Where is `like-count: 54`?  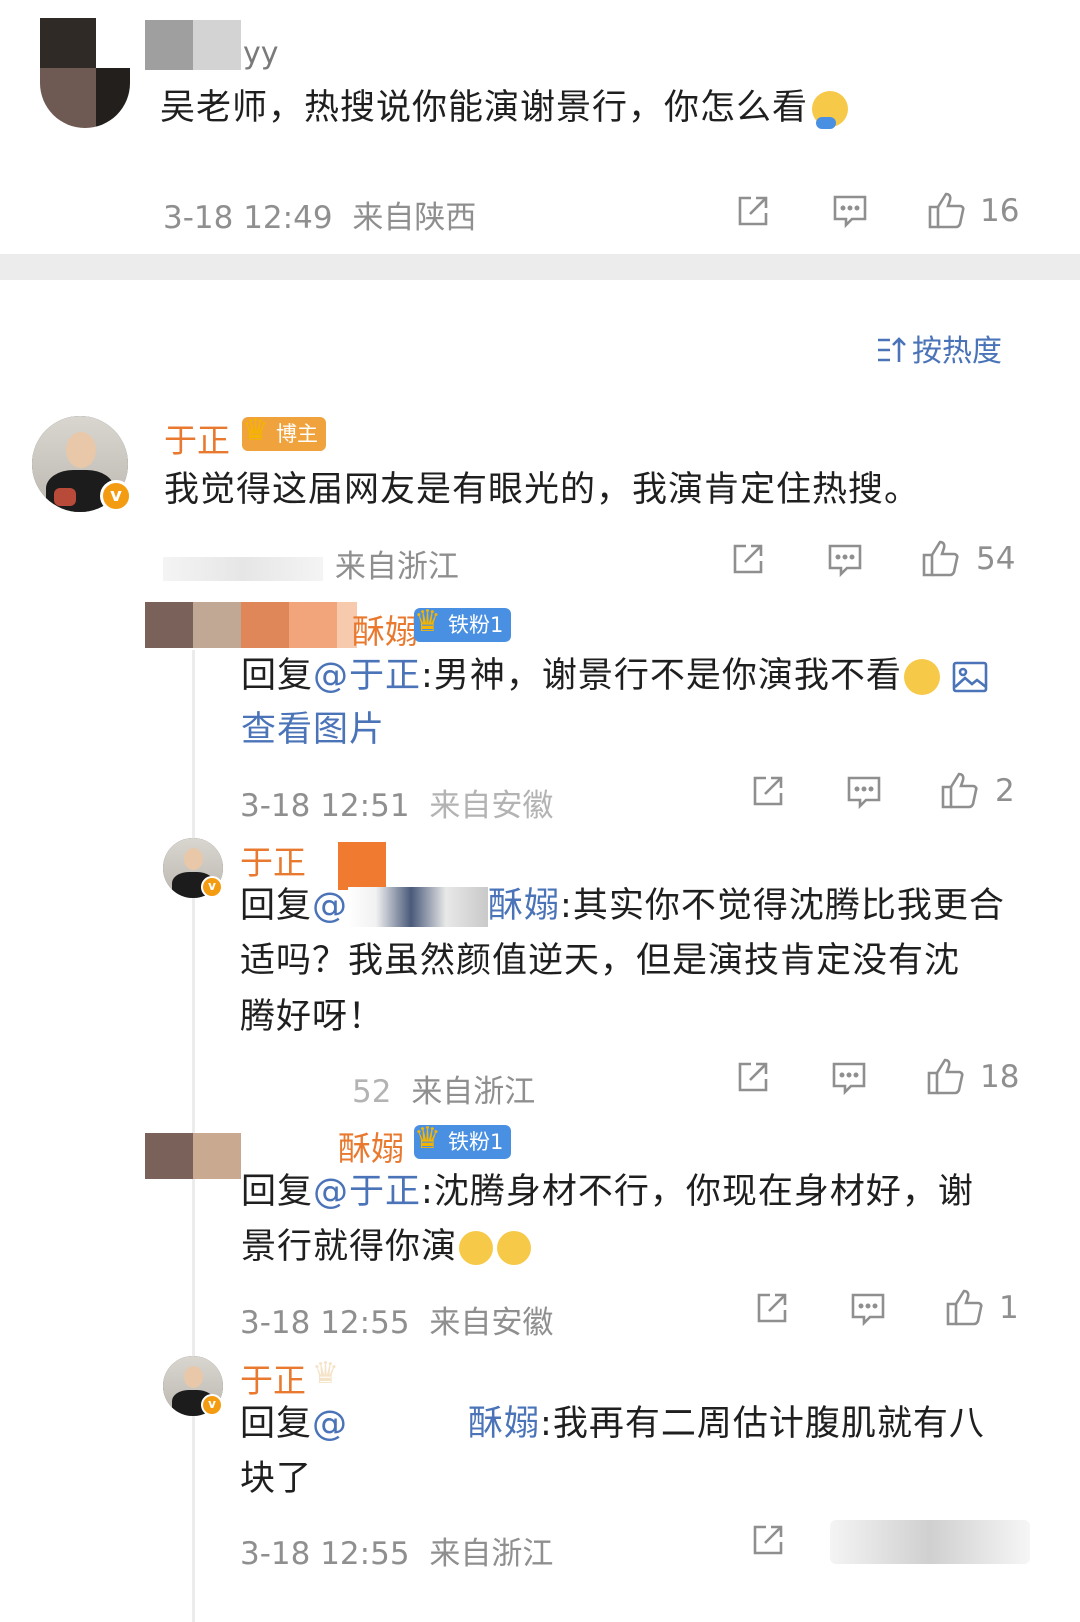 like-count: 54 is located at coordinates (996, 559).